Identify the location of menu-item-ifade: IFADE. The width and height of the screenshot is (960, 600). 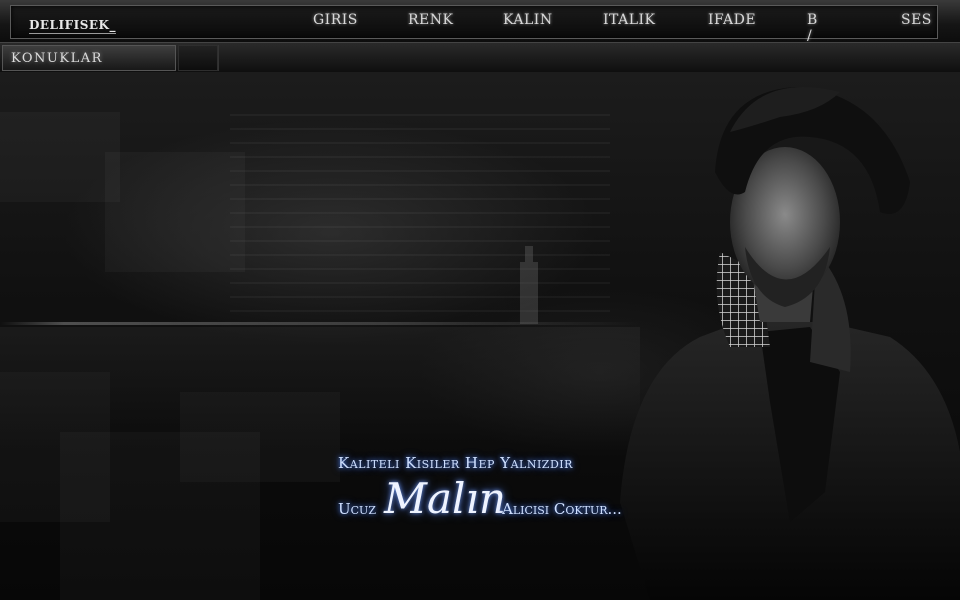
(732, 20).